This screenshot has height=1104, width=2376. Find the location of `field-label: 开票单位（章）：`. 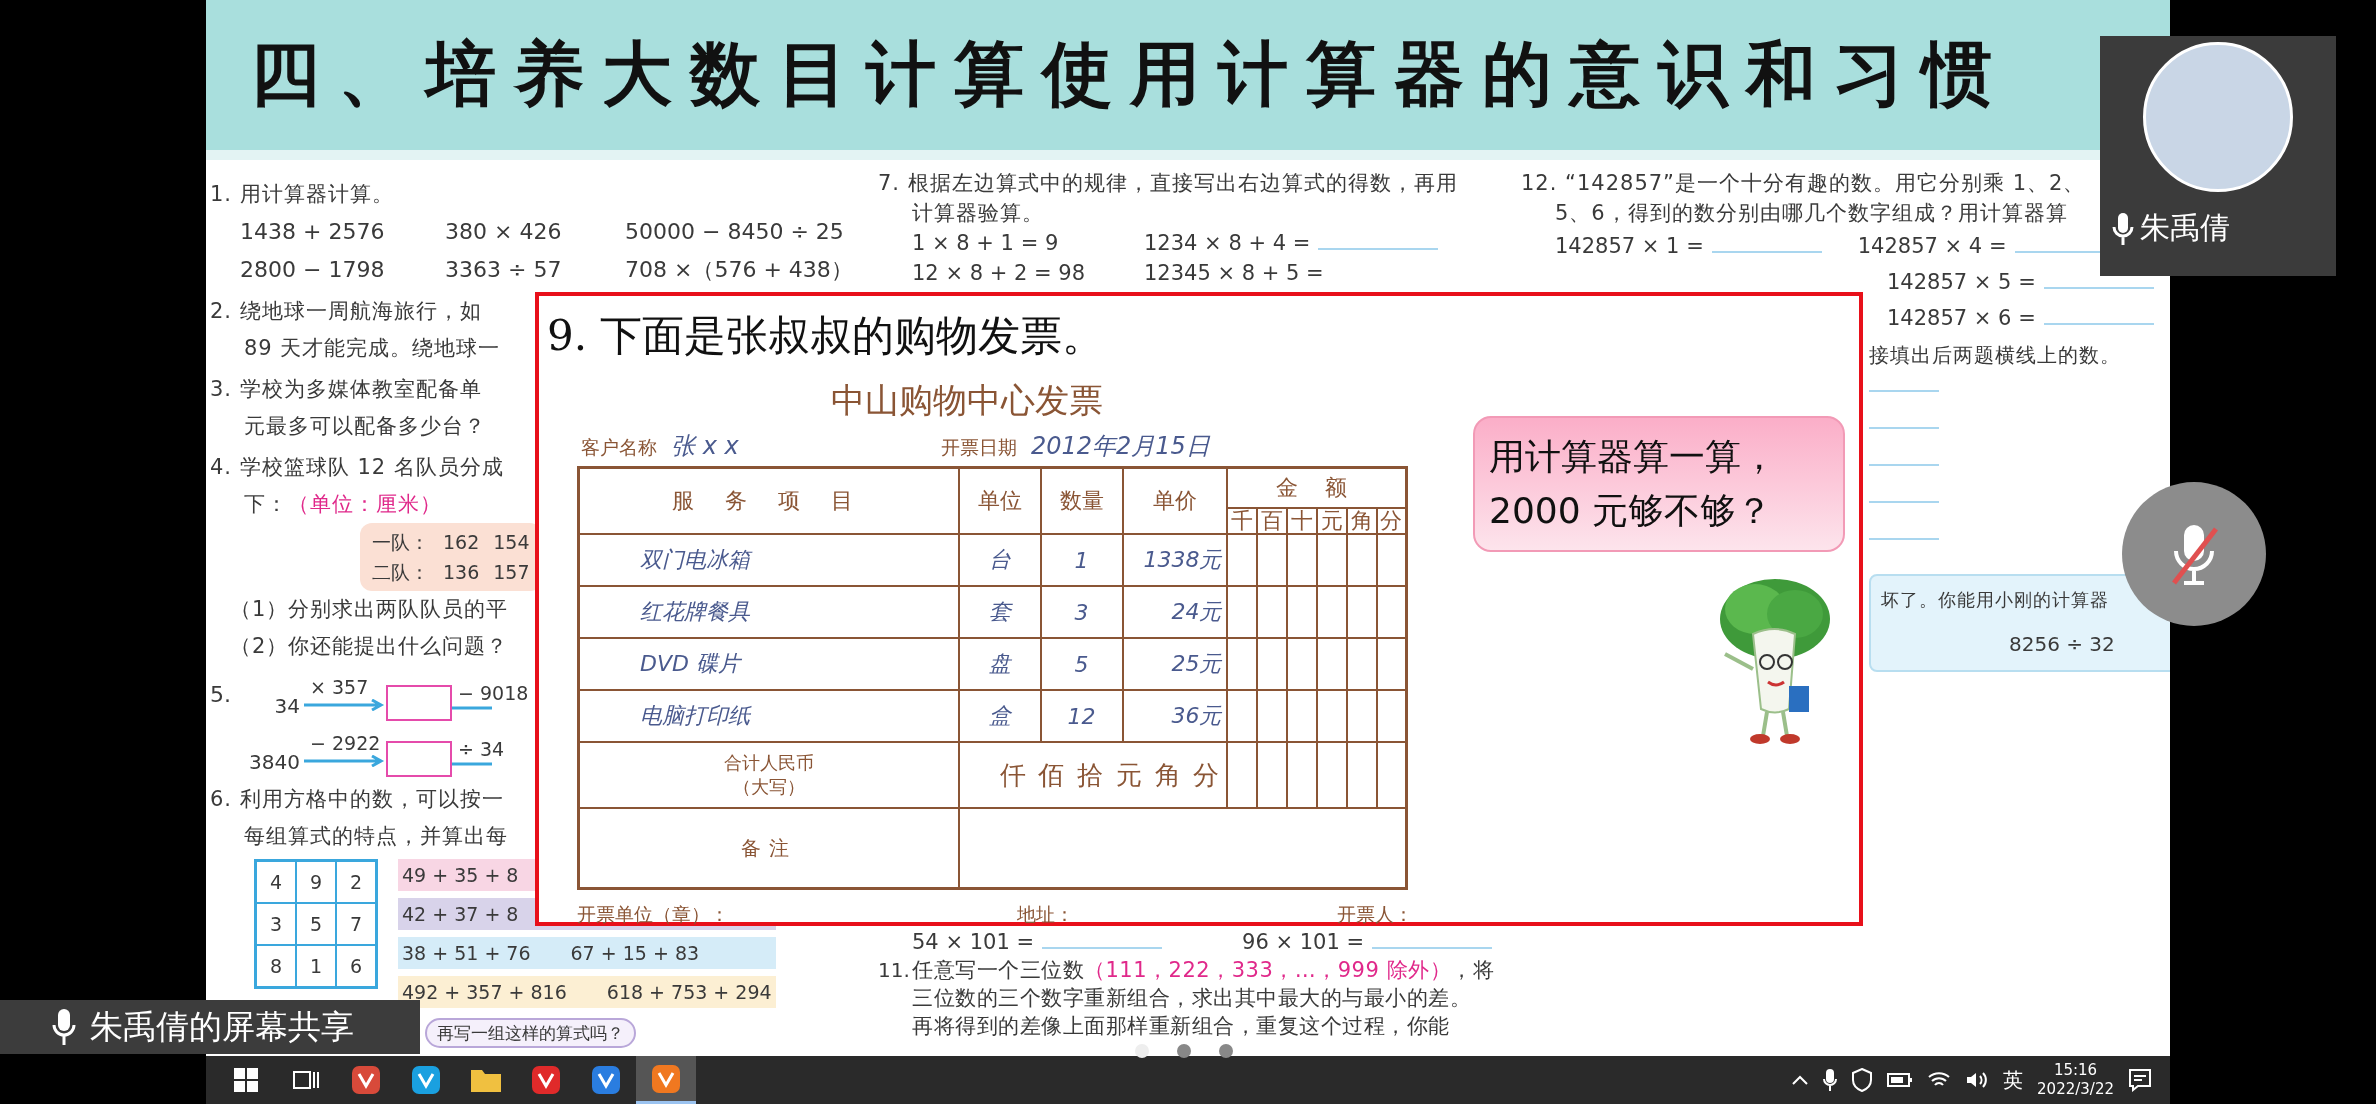

field-label: 开票单位（章）： is located at coordinates (653, 914).